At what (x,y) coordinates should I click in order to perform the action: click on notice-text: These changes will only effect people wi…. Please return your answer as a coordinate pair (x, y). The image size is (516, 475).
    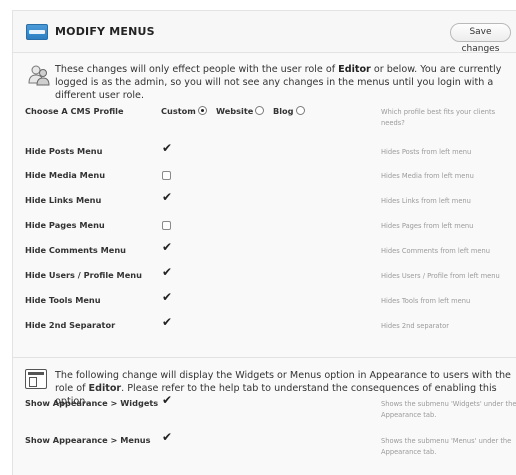
    Looking at the image, I should click on (278, 82).